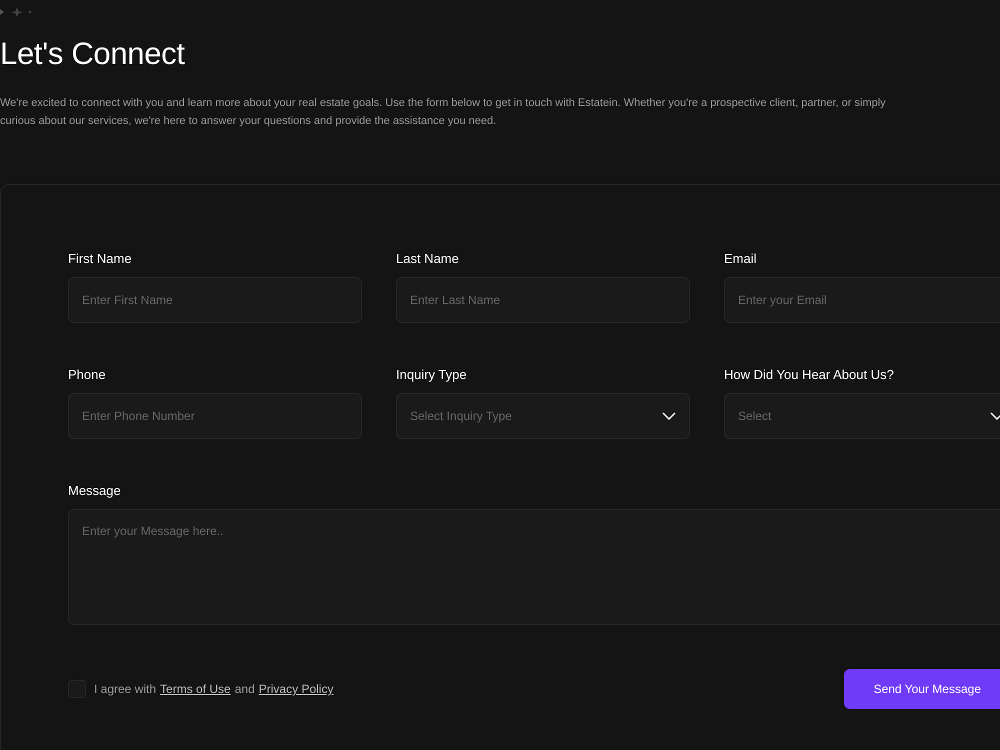 The image size is (1000, 750). Describe the element at coordinates (94, 490) in the screenshot. I see `field-label: Message` at that location.